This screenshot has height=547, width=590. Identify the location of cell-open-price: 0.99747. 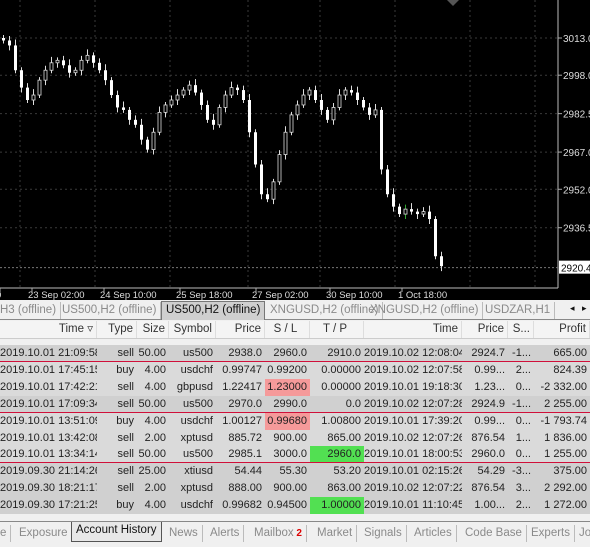
(242, 369).